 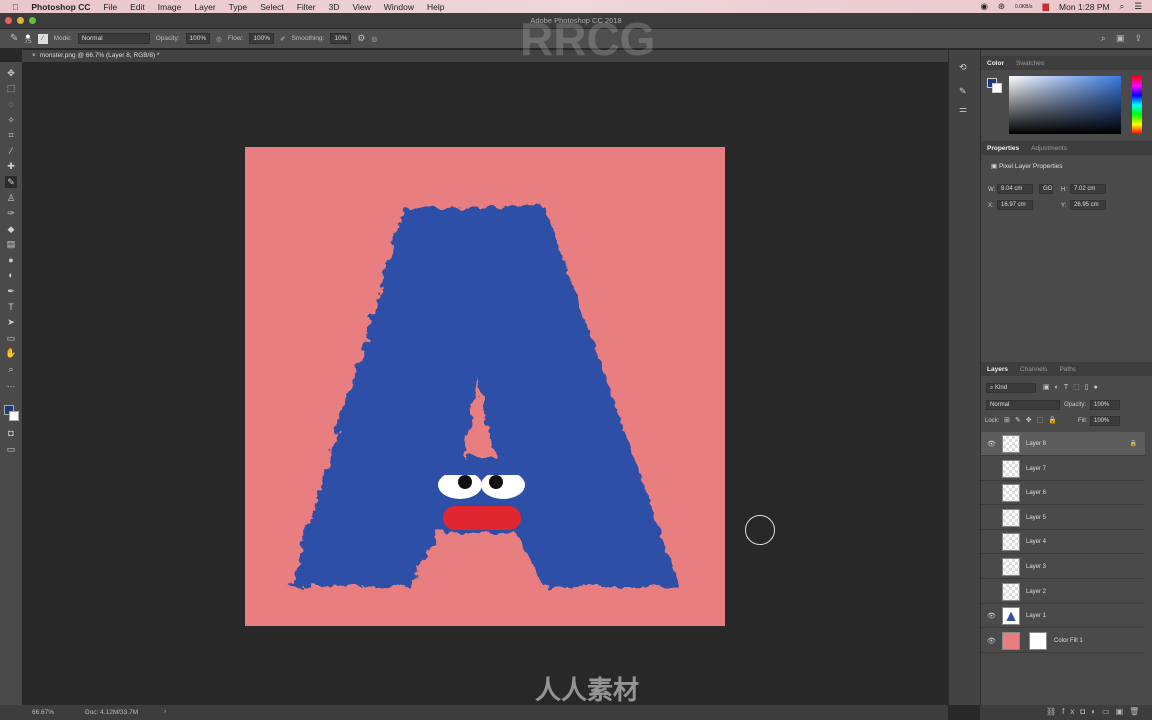 What do you see at coordinates (1063, 616) in the screenshot?
I see `layer-row: 👁 ▲ Layer 1` at bounding box center [1063, 616].